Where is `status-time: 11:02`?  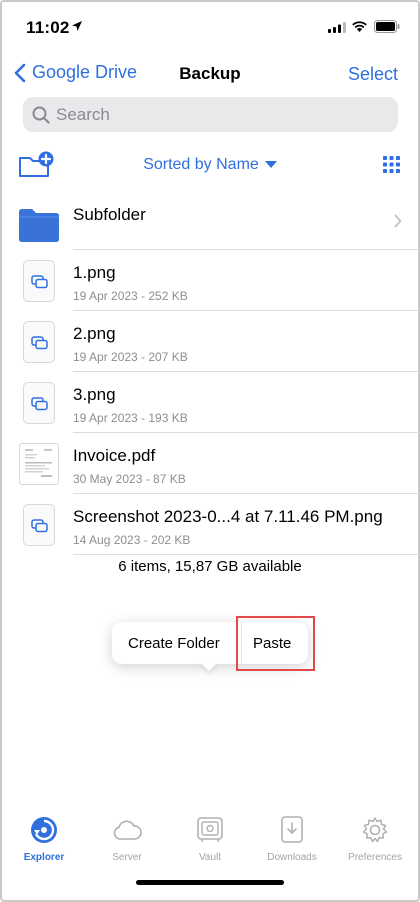
status-time: 11:02 is located at coordinates (48, 27).